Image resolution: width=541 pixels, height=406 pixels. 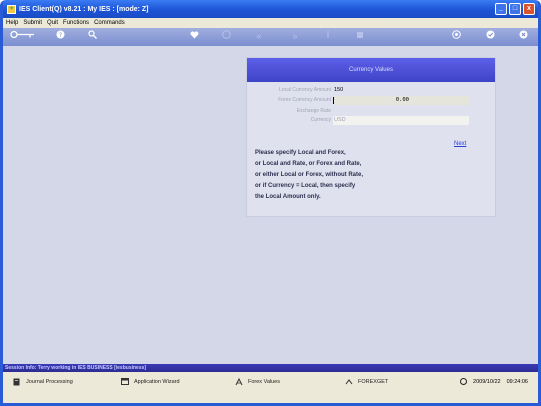 What do you see at coordinates (373, 382) in the screenshot?
I see `forexget-label: FOREXGET` at bounding box center [373, 382].